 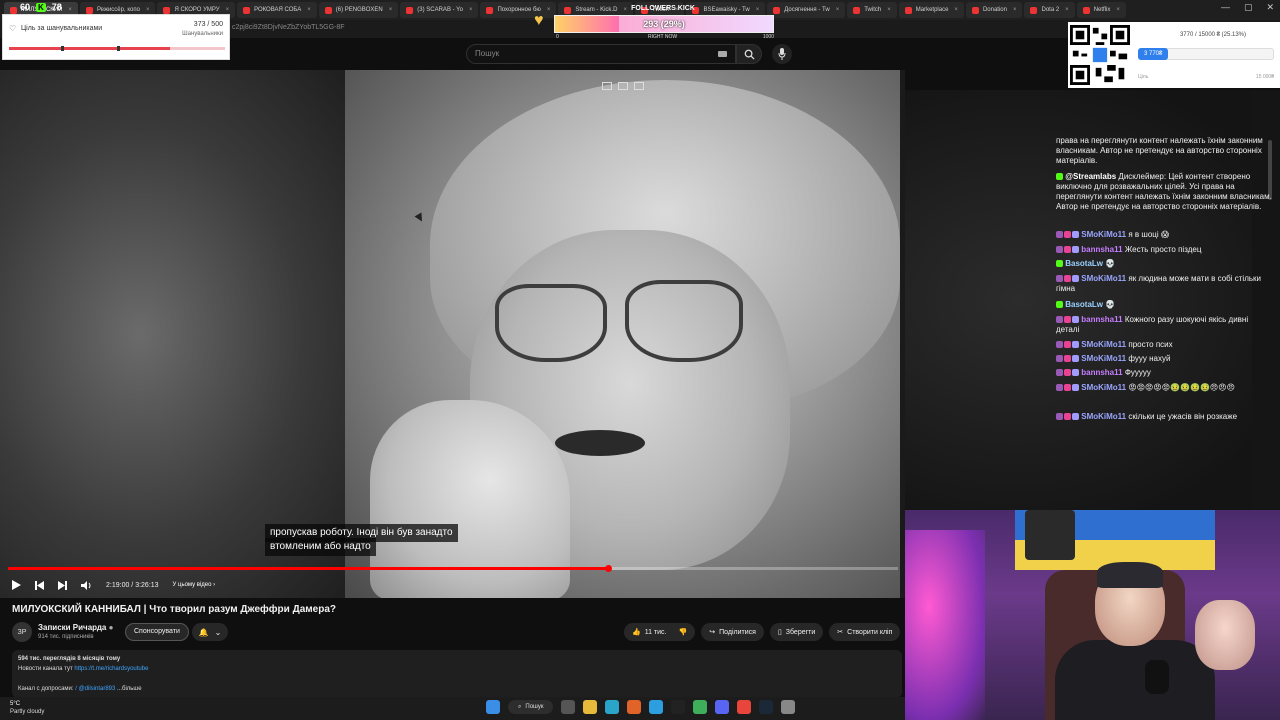 What do you see at coordinates (683, 632) in the screenshot?
I see `dislike-icon: 👎` at bounding box center [683, 632].